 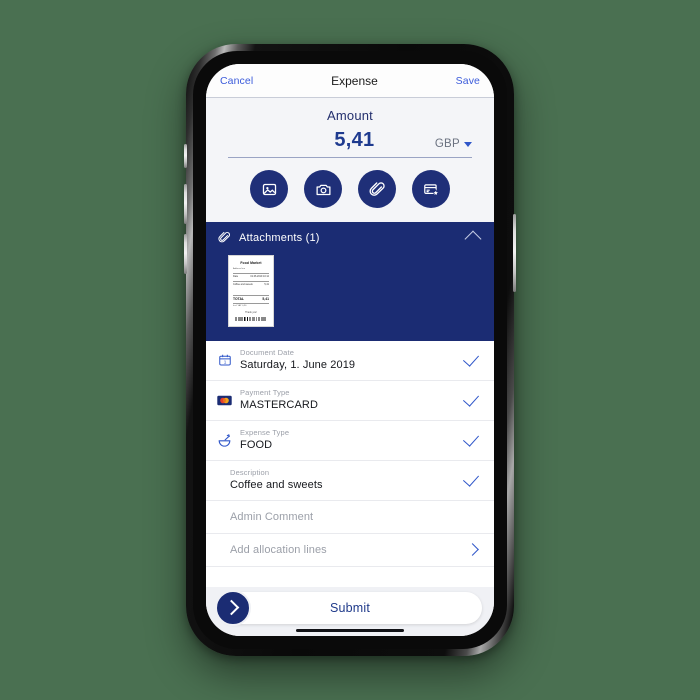 What do you see at coordinates (272, 516) in the screenshot?
I see `field-placeholder: Admin Comment` at bounding box center [272, 516].